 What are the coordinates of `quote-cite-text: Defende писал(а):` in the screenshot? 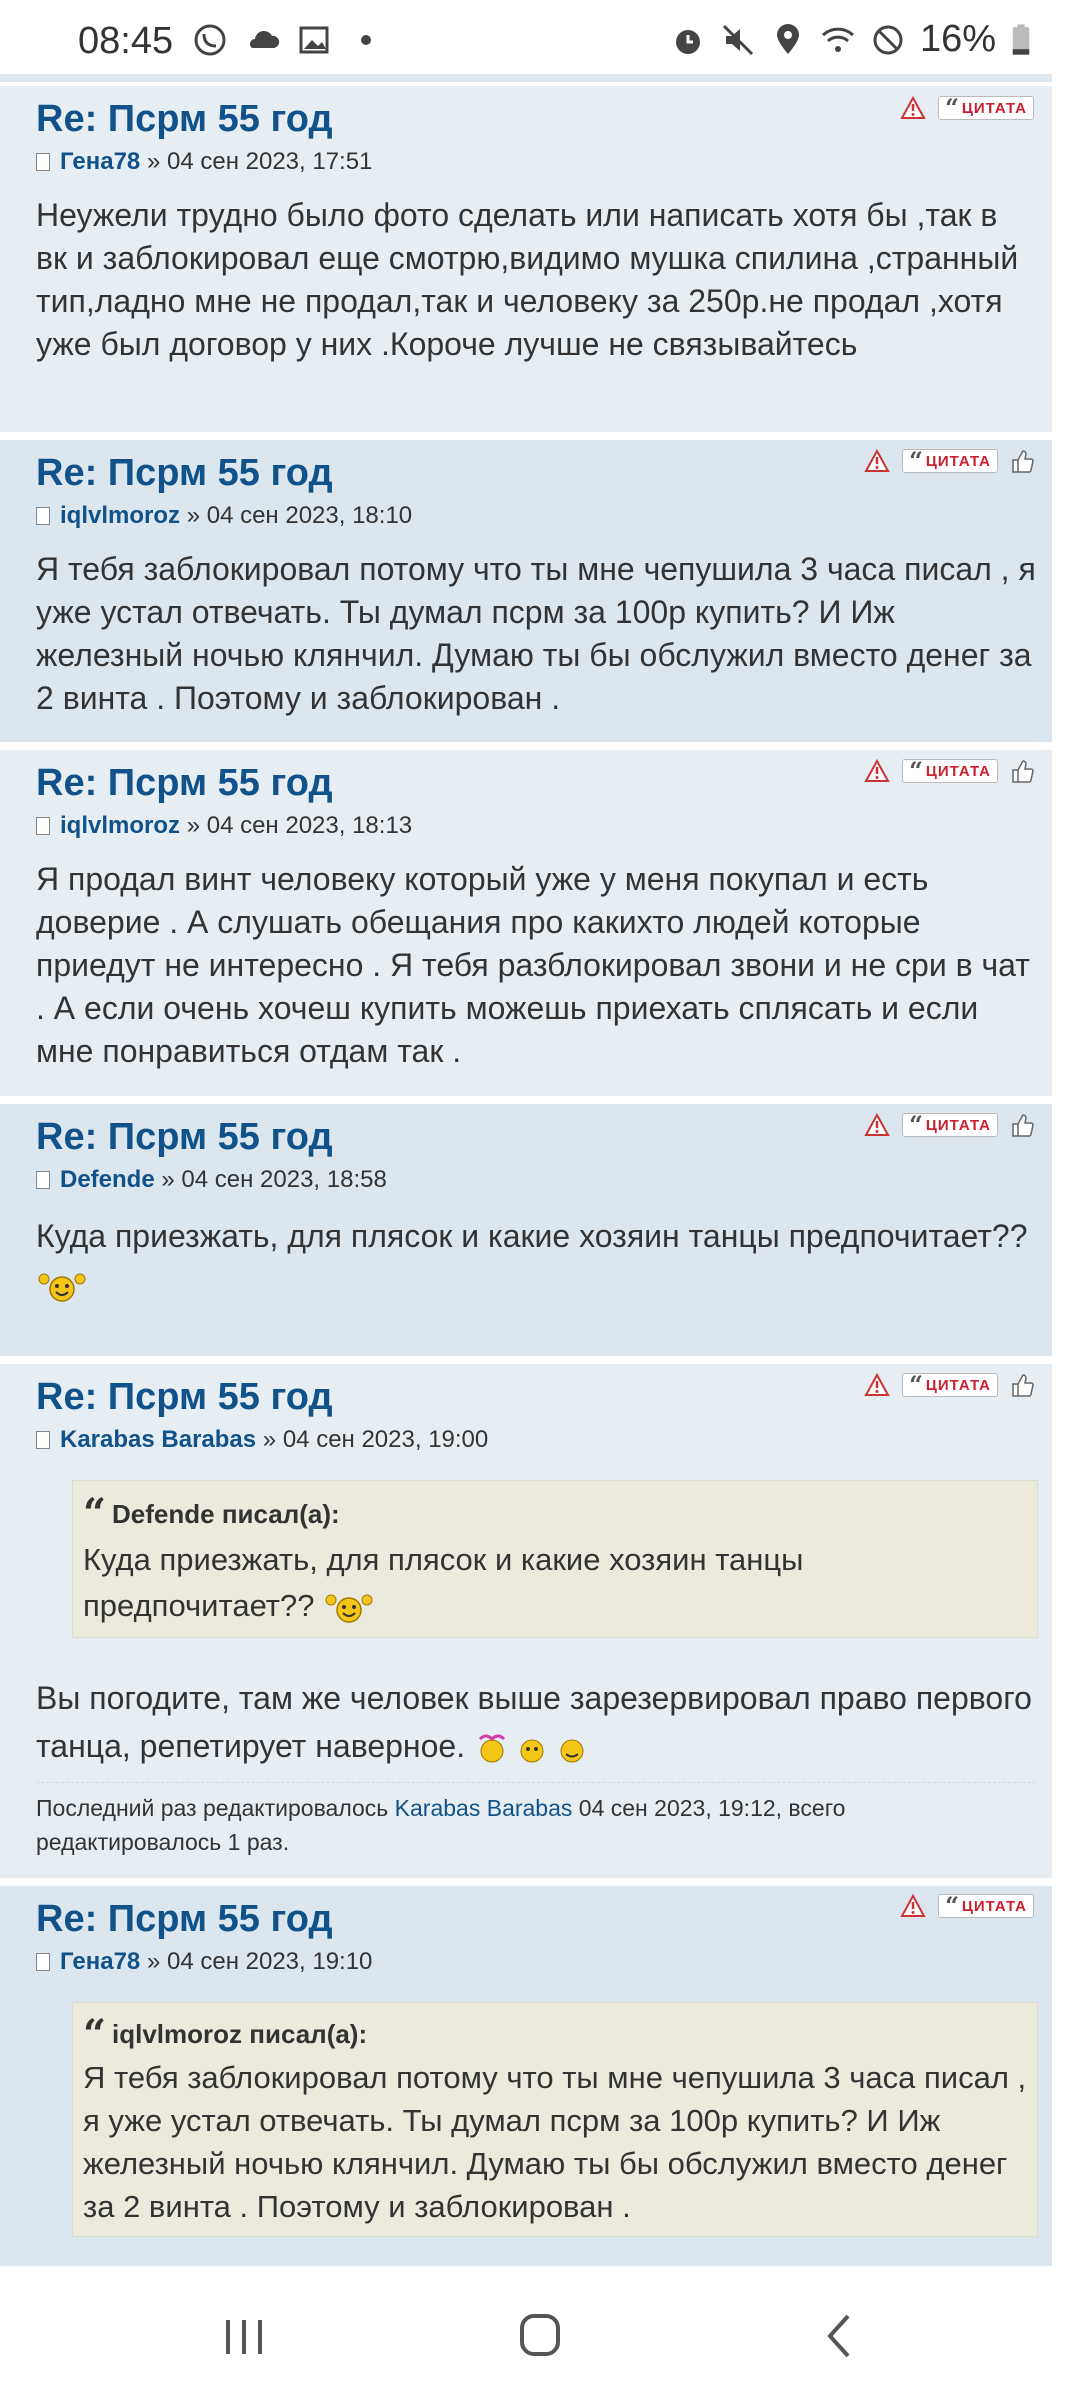 It's located at (226, 1514).